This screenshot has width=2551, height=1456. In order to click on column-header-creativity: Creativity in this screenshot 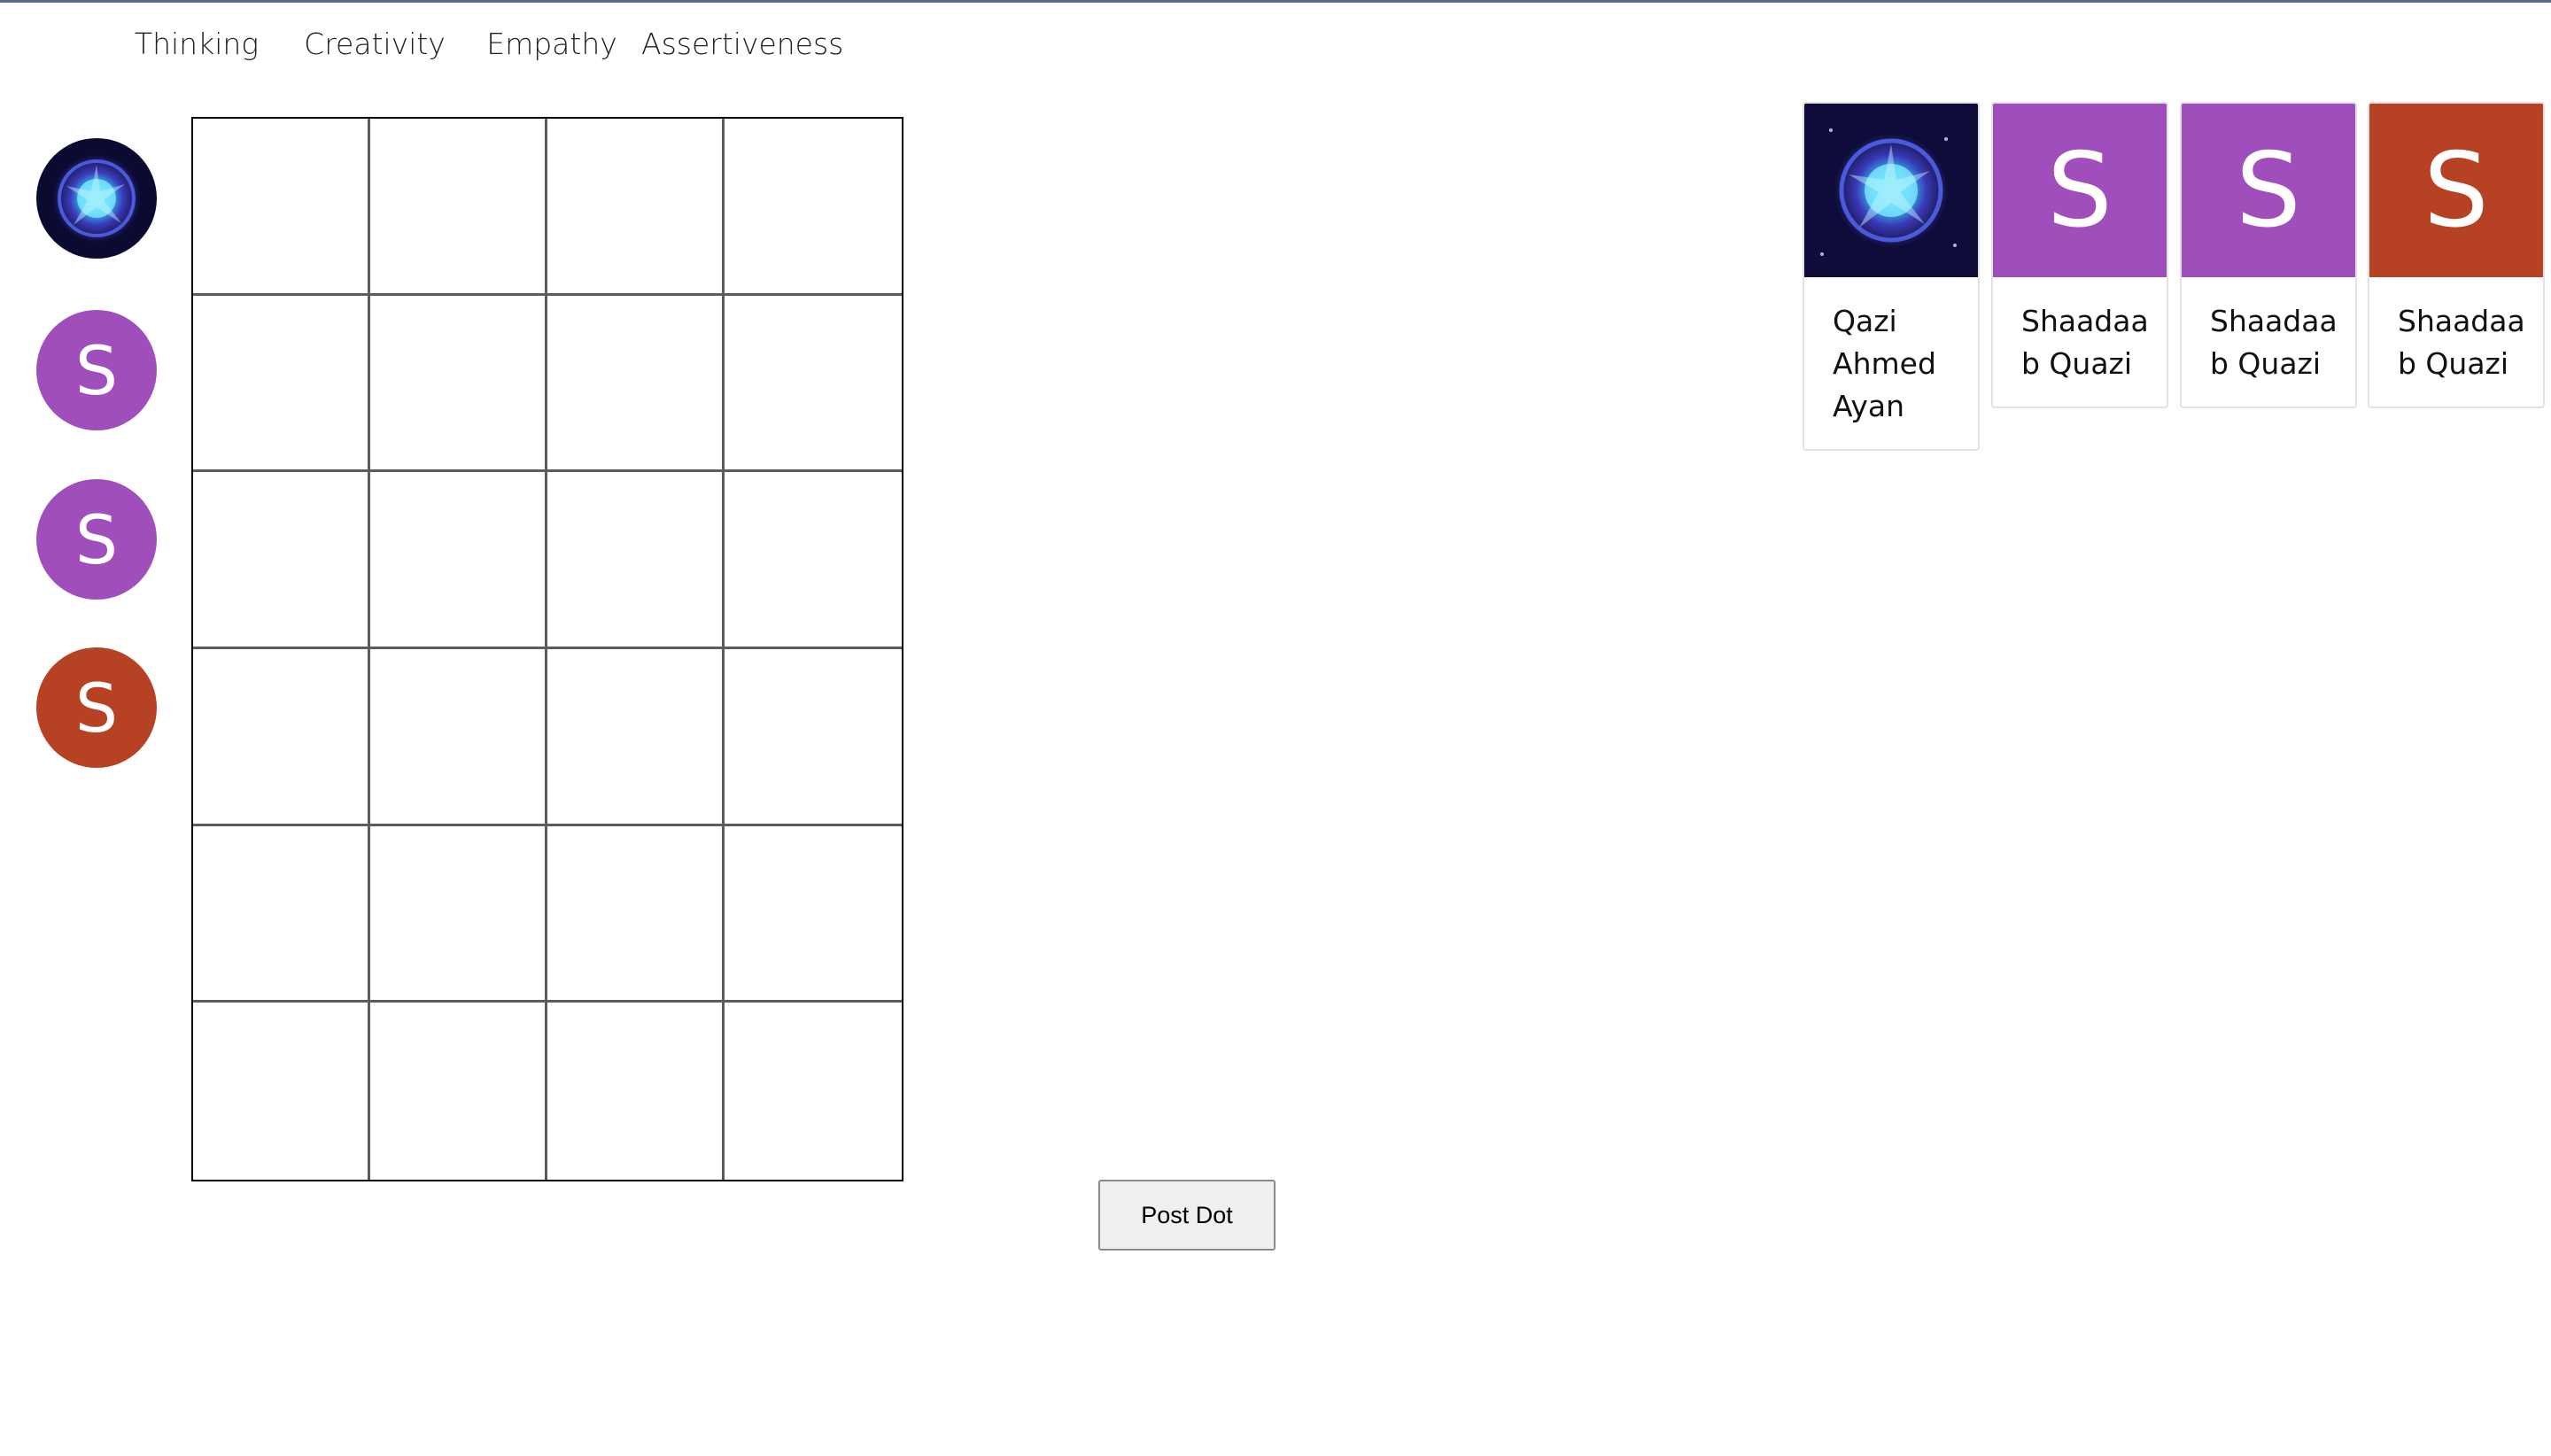, I will do `click(375, 44)`.